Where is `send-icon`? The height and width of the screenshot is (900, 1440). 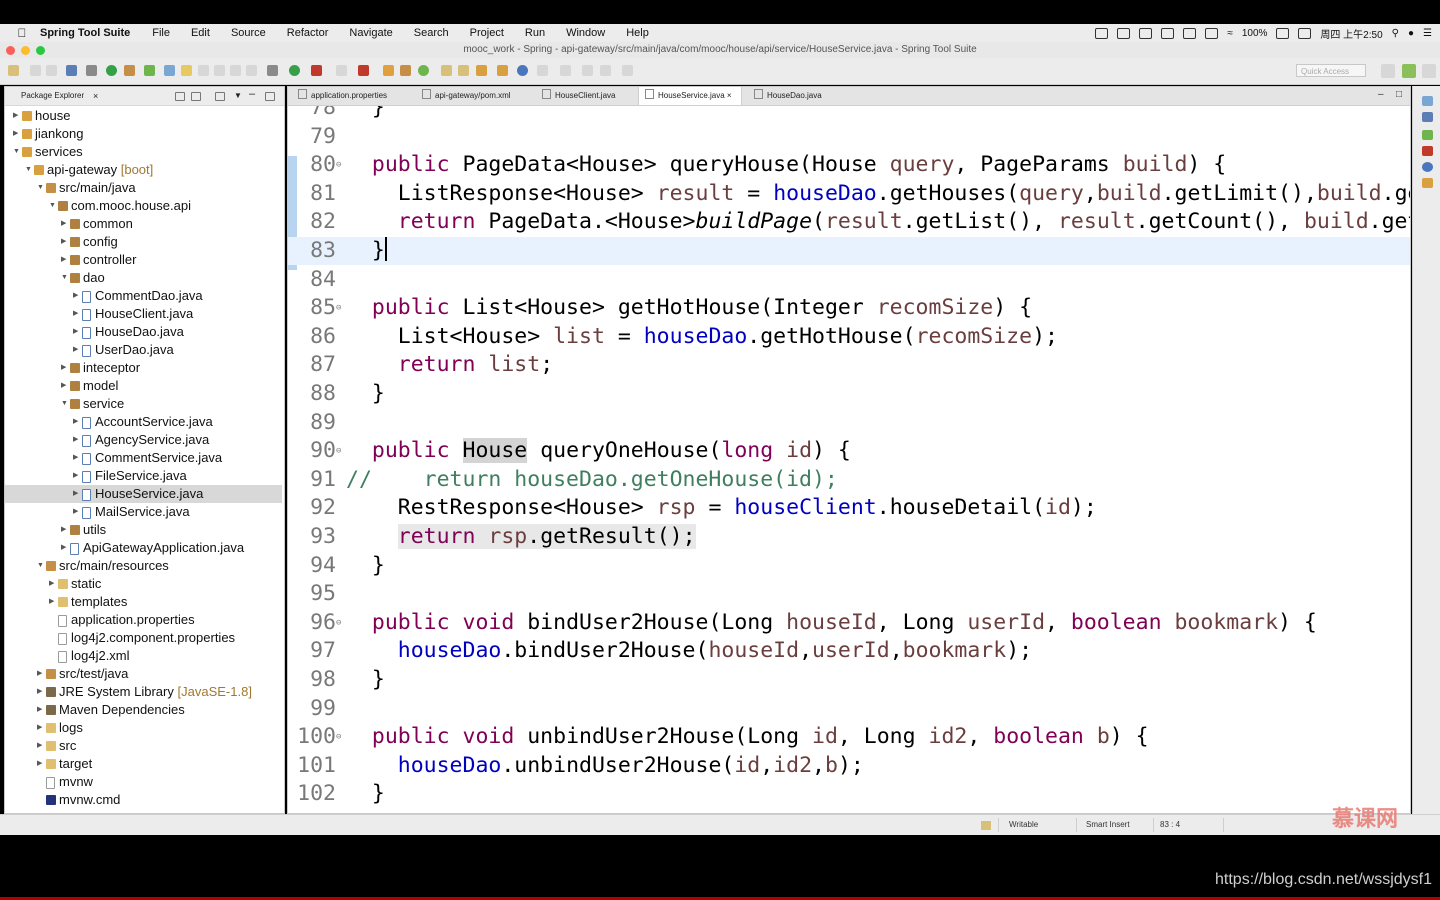 send-icon is located at coordinates (1124, 33).